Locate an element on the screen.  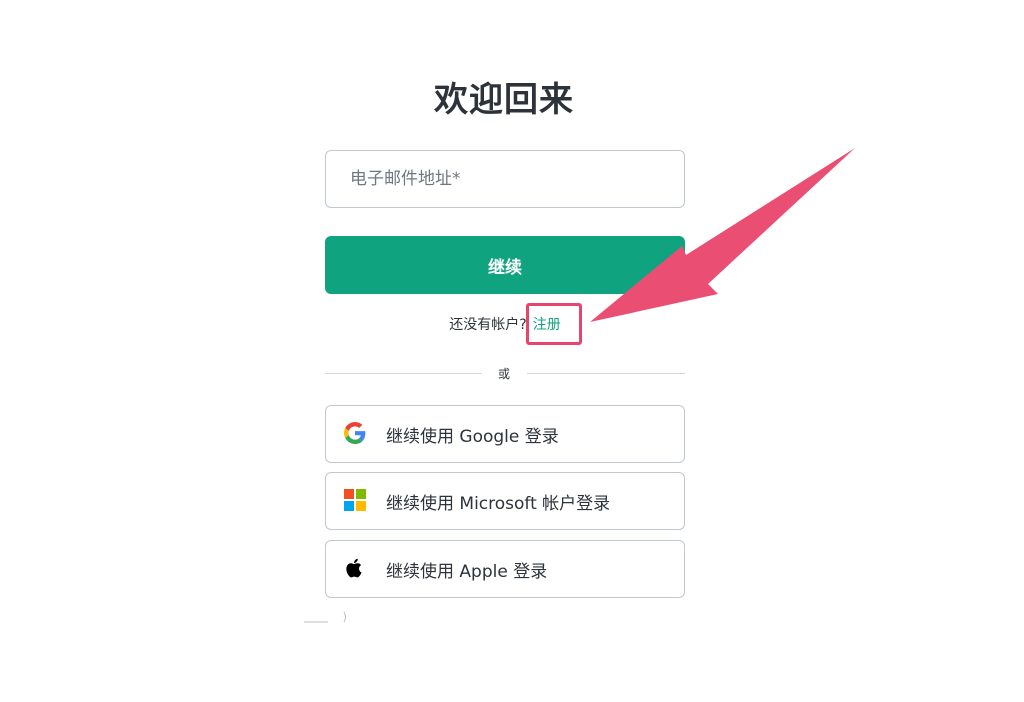
microsoft-login-button: 继续使用 Microsoft 帐户登录 is located at coordinates (505, 501).